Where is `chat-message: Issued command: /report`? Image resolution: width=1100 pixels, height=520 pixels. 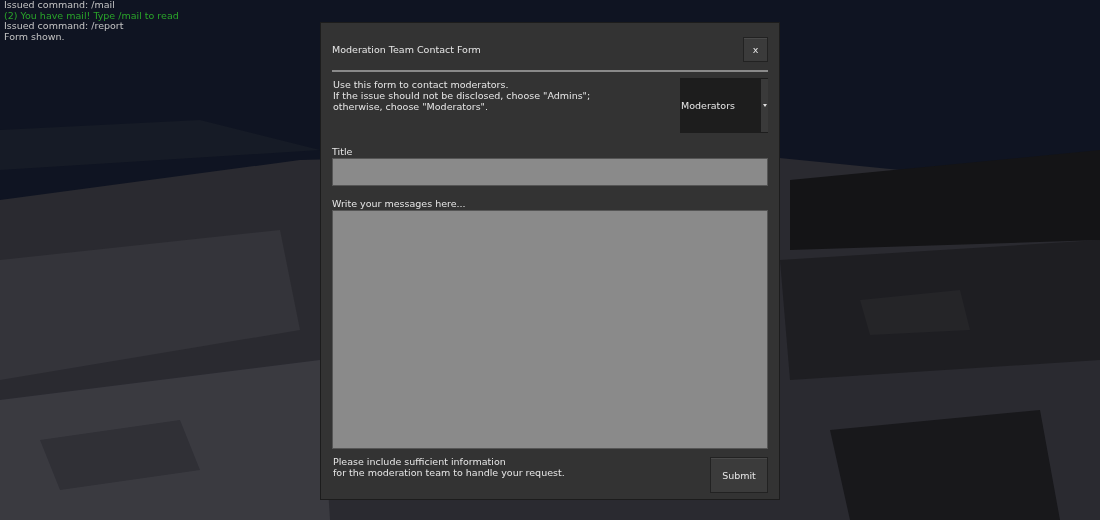
chat-message: Issued command: /report is located at coordinates (64, 26).